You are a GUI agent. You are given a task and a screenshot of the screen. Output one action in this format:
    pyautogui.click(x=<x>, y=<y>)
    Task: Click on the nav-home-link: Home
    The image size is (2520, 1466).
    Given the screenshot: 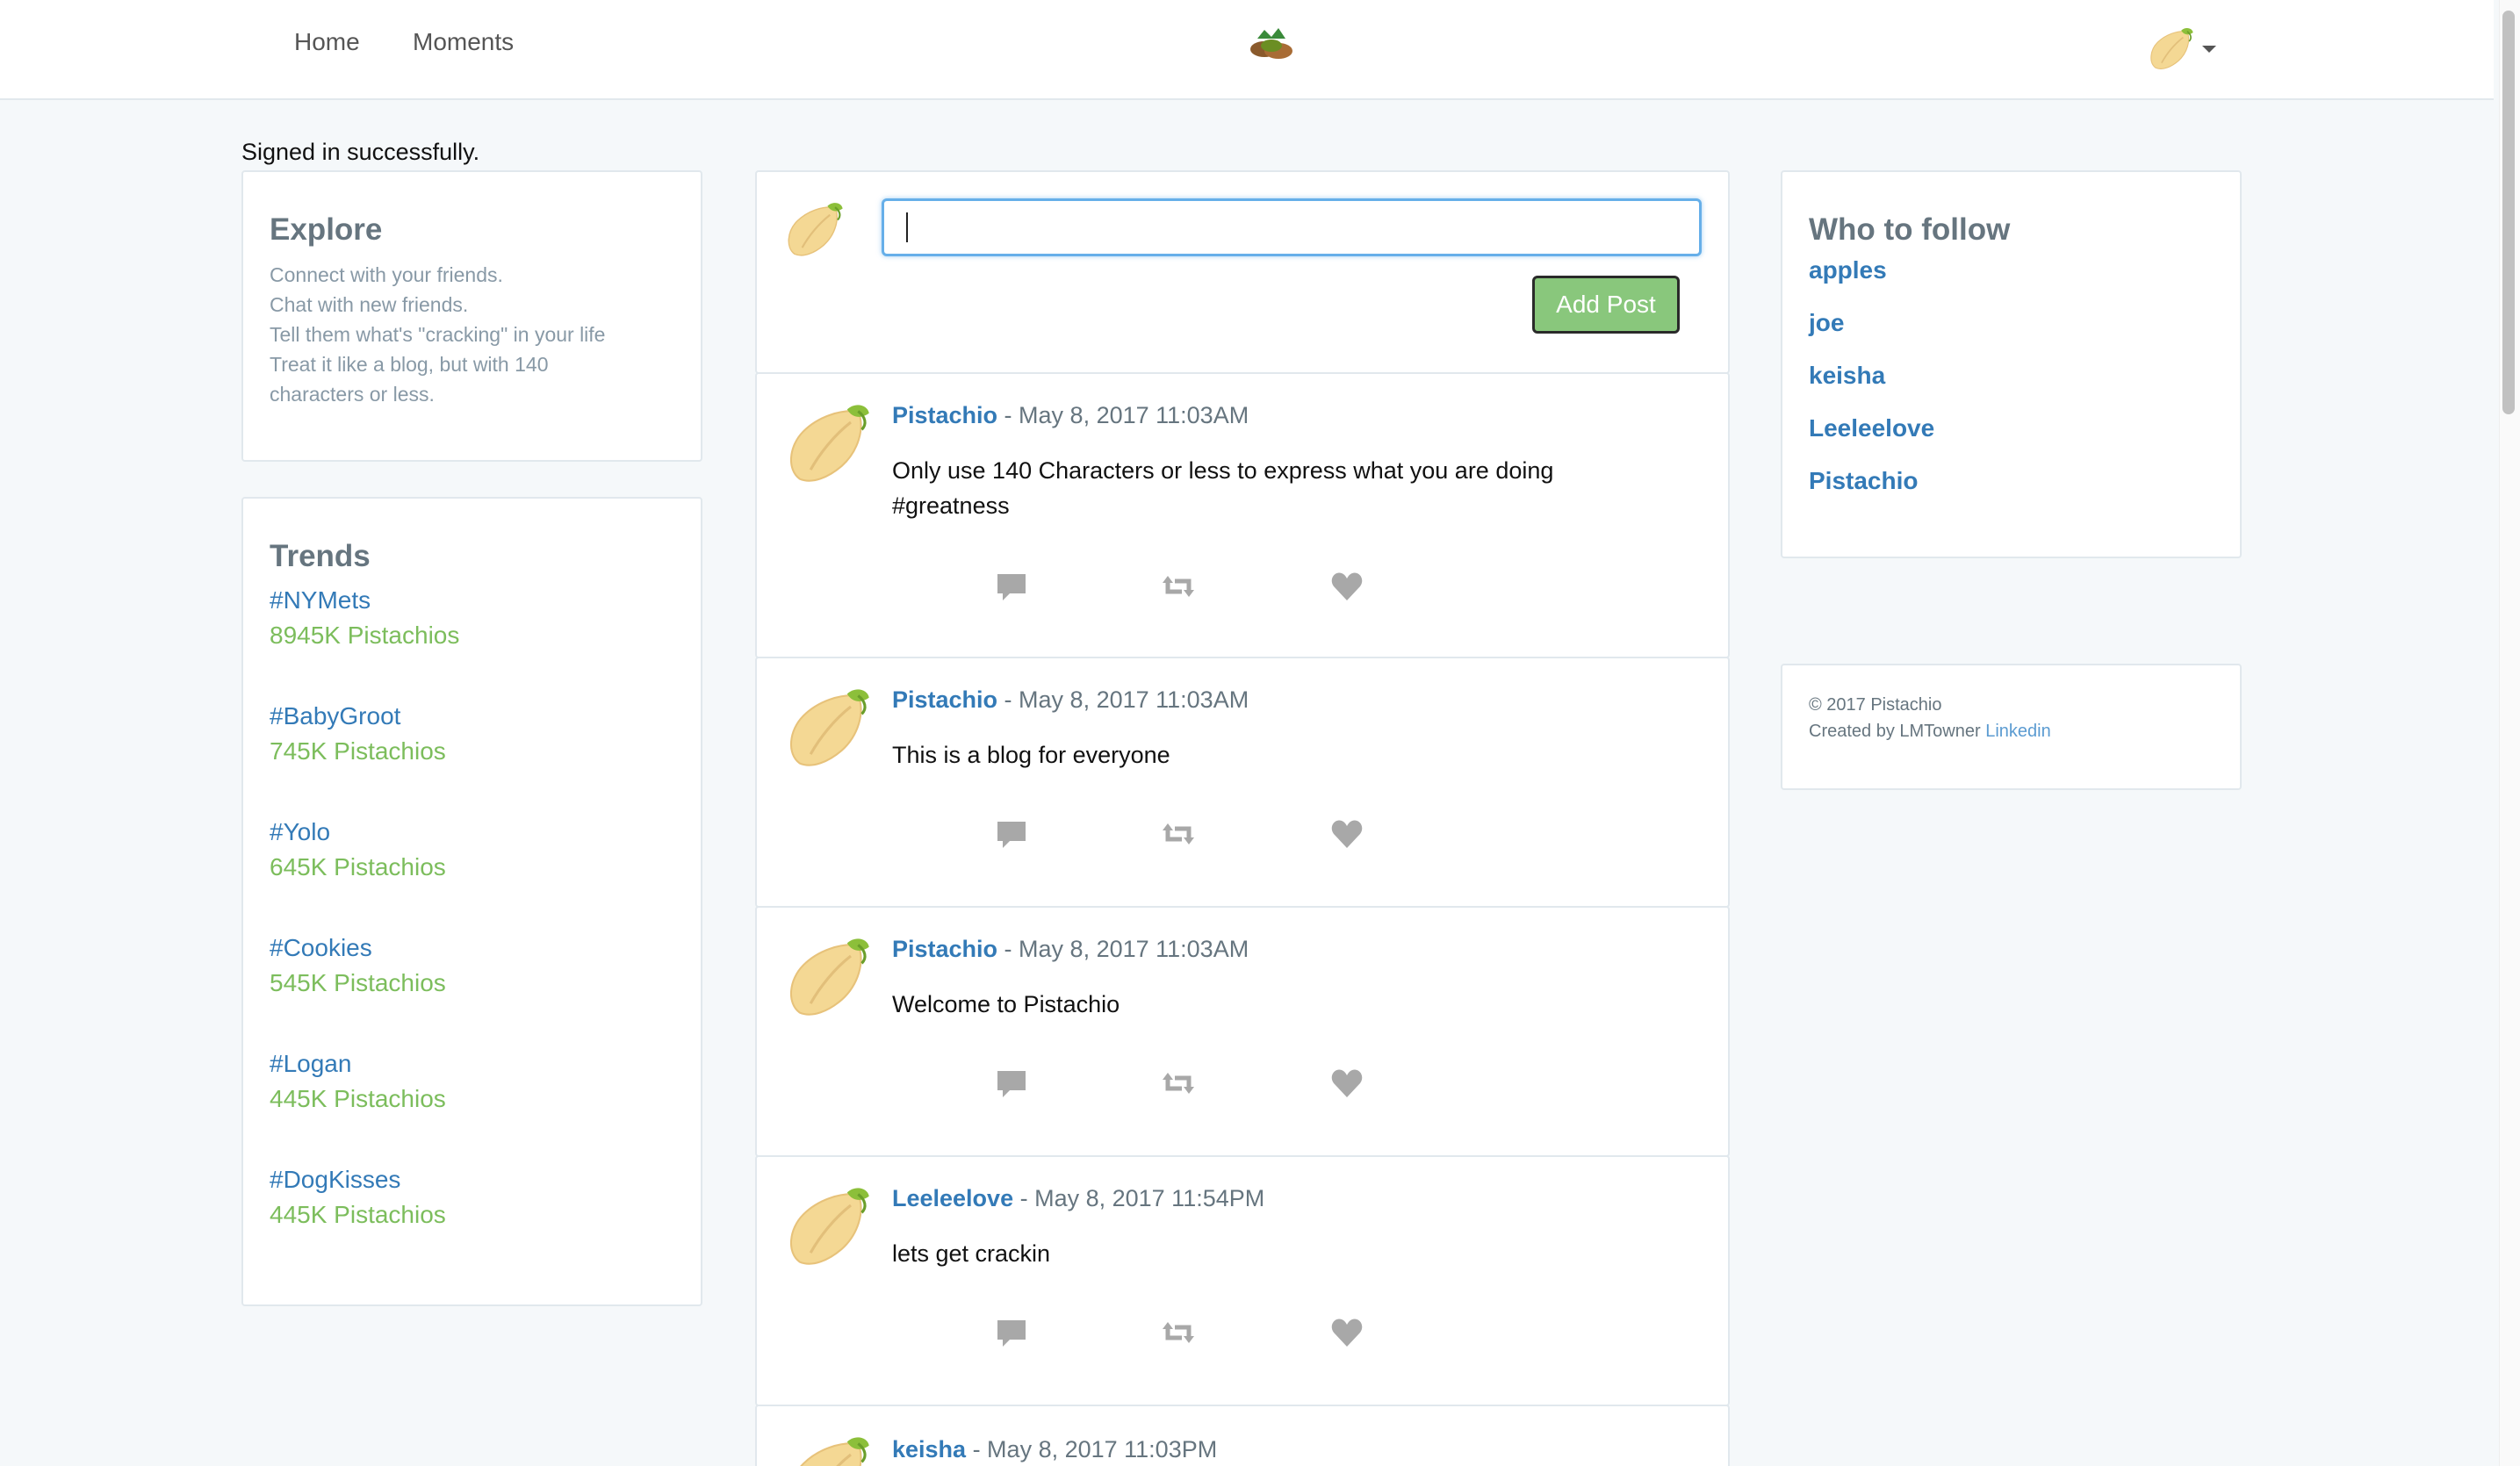 What is the action you would take?
    pyautogui.click(x=327, y=42)
    